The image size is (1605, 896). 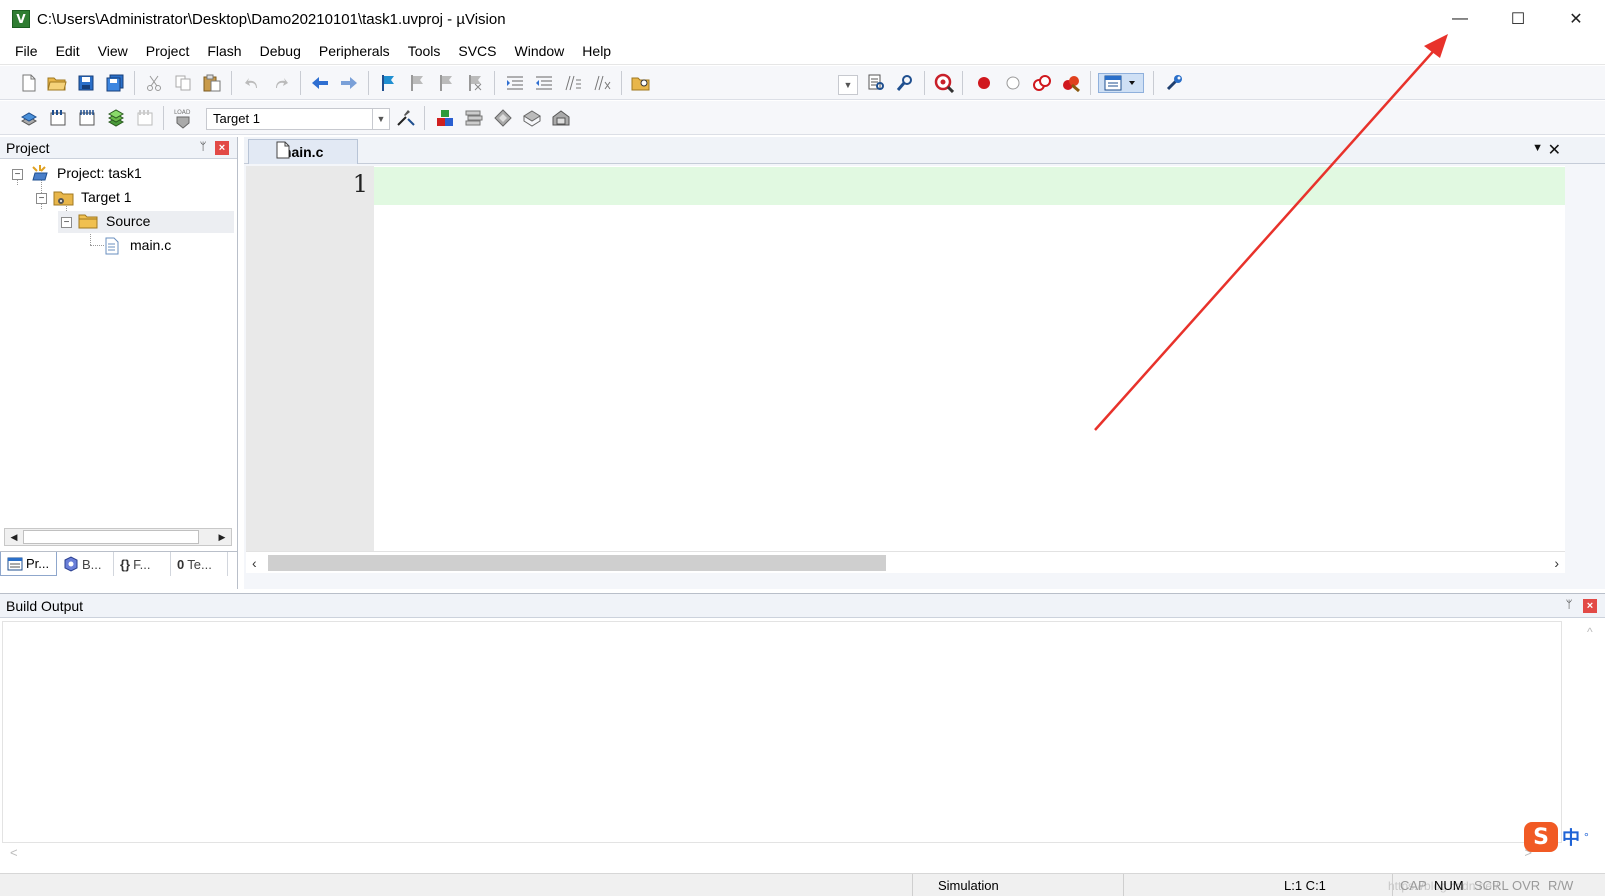 What do you see at coordinates (1518, 19) in the screenshot?
I see `maximize-button: ☐` at bounding box center [1518, 19].